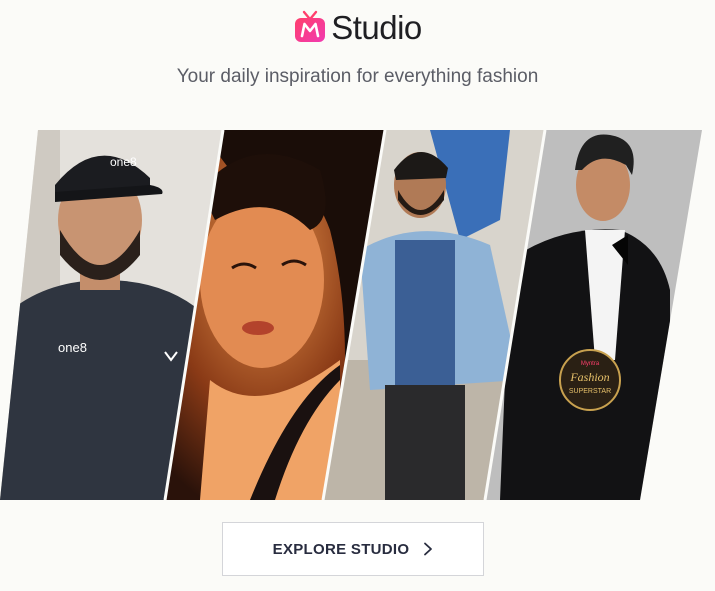 The width and height of the screenshot is (715, 591). I want to click on cap-logo-text: one8, so click(123, 162).